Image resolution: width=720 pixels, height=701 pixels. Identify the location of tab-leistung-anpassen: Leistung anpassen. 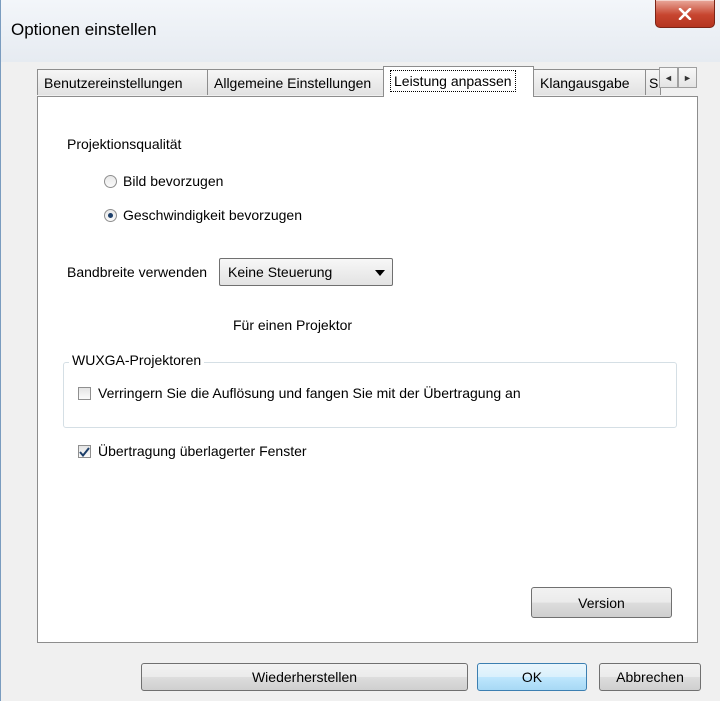
(458, 81).